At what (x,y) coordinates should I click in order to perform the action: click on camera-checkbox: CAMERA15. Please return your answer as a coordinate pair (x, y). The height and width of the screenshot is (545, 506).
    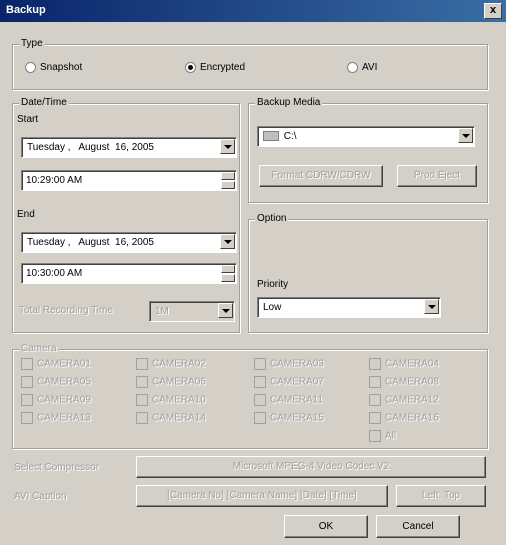
    Looking at the image, I should click on (289, 418).